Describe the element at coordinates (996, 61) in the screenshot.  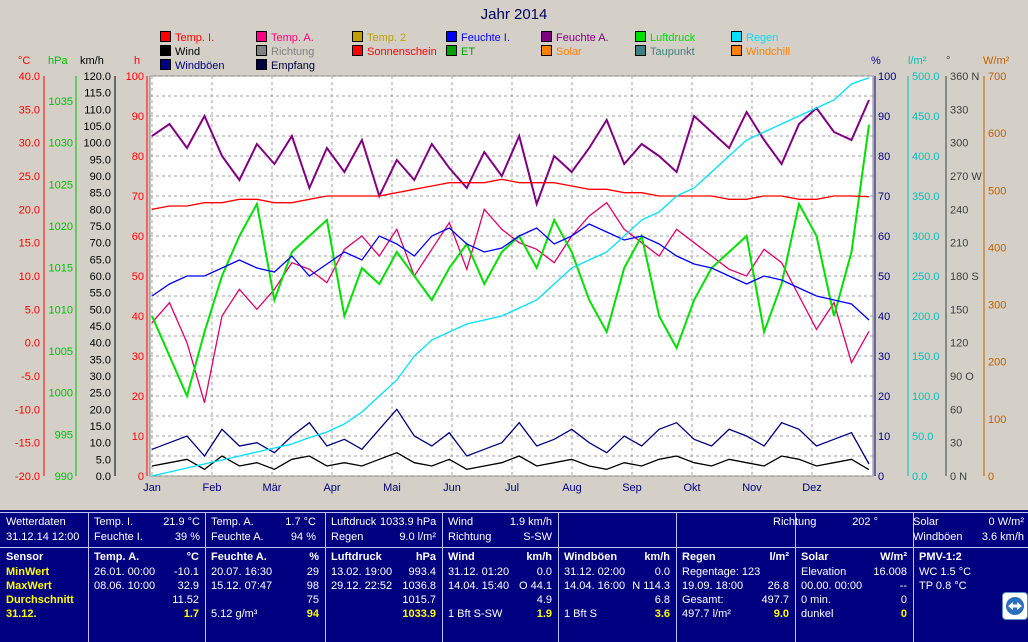
I see `unit-label-wm2: W/m²` at that location.